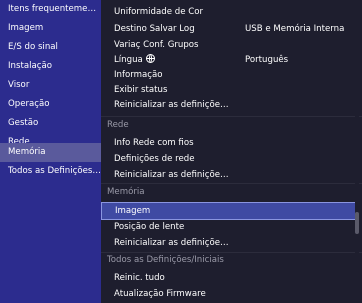  I want to click on scrollbar, so click(357, 151).